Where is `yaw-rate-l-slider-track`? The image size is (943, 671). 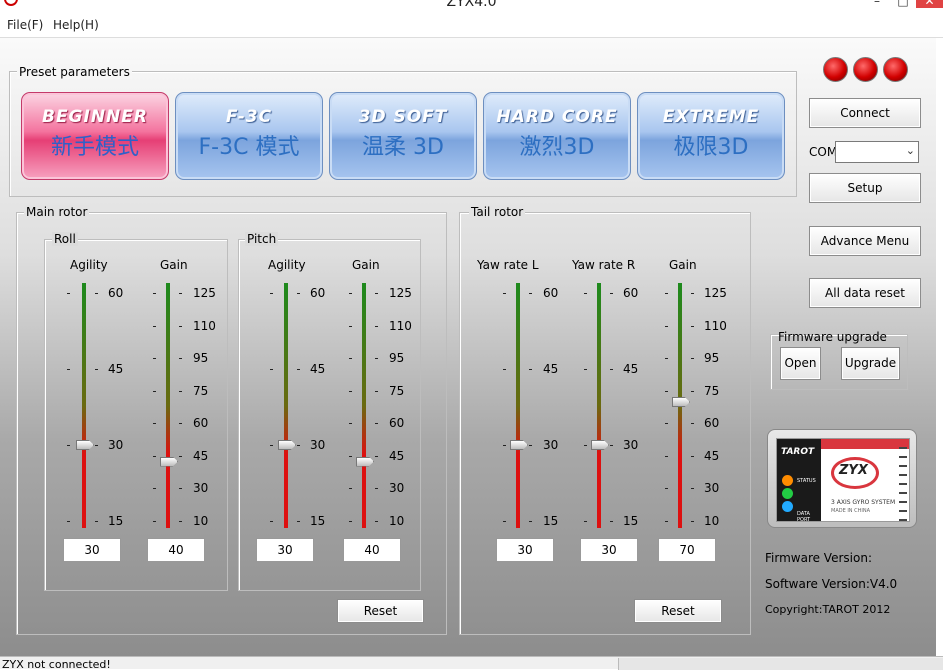
yaw-rate-l-slider-track is located at coordinates (518, 405).